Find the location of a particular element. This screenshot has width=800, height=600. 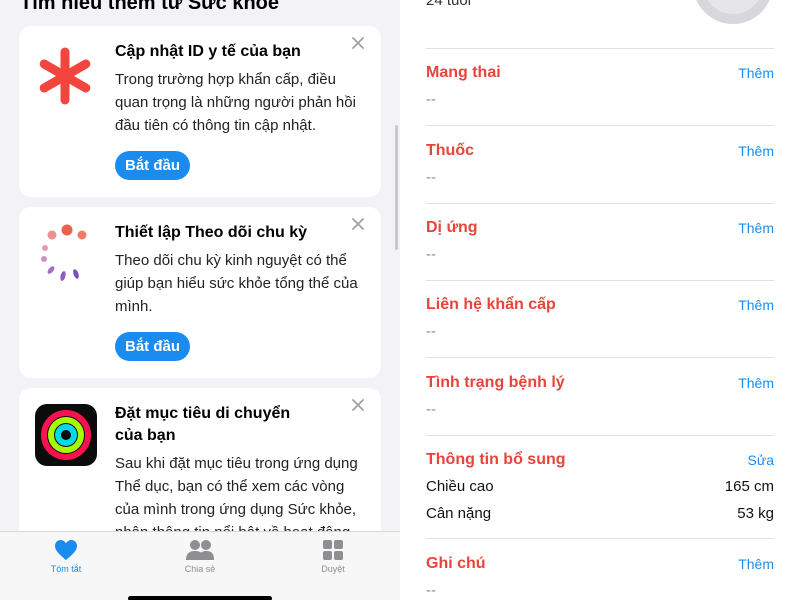

section-title: Tìm hiểu thêm từ Sức khỏe is located at coordinates (150, 7).